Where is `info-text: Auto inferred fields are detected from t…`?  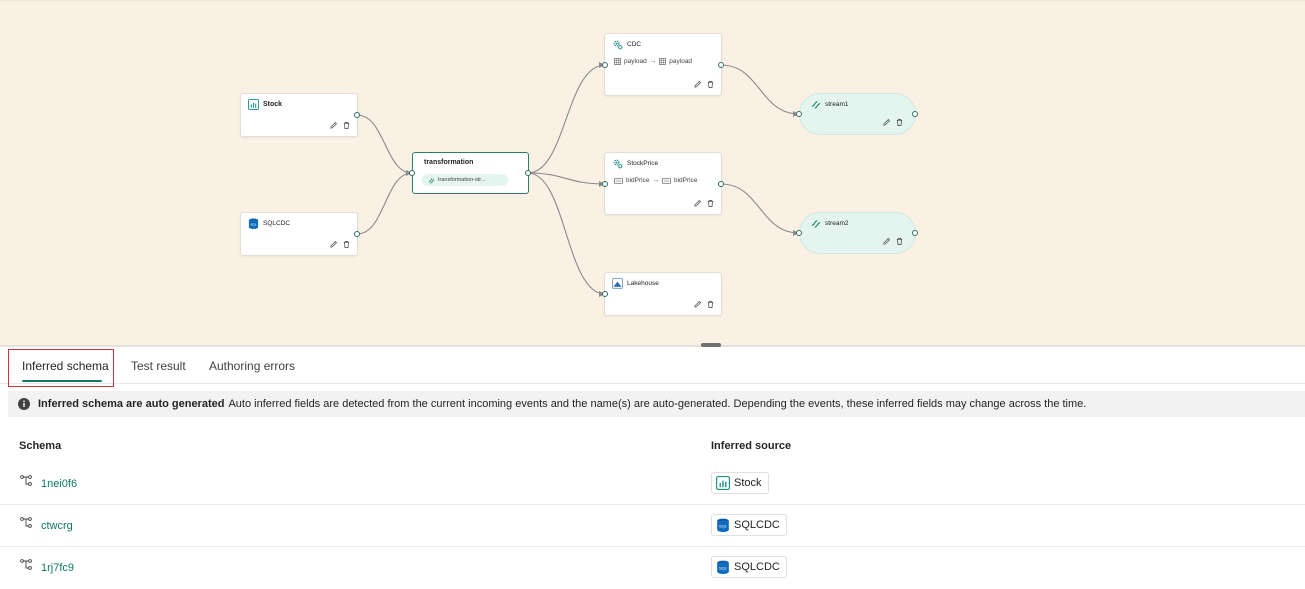 info-text: Auto inferred fields are detected from t… is located at coordinates (657, 404).